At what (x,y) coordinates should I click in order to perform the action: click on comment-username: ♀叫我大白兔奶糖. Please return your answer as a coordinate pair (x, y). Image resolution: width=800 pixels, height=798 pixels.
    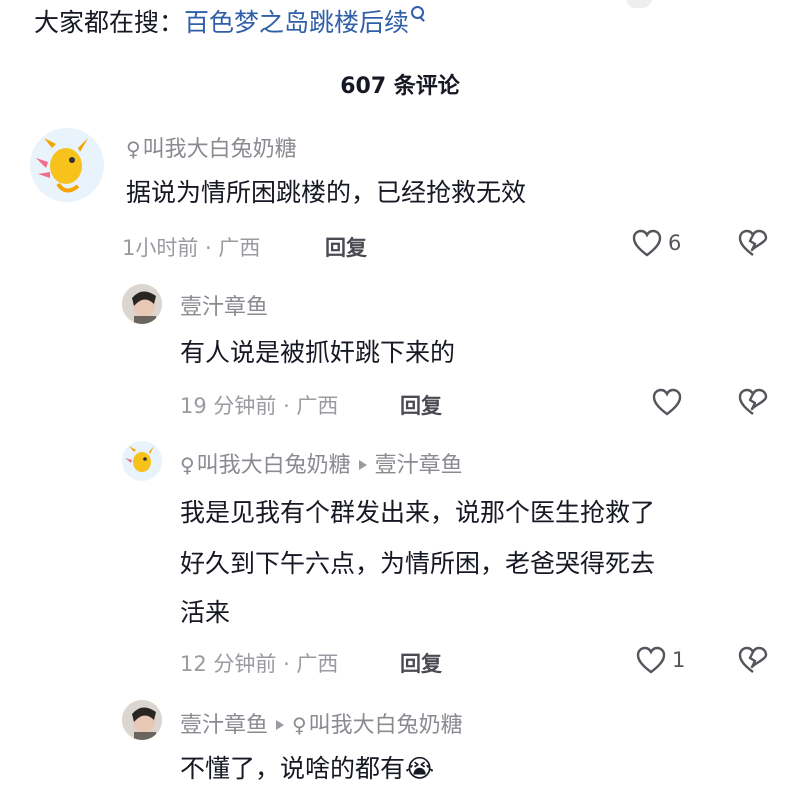
    Looking at the image, I should click on (211, 147).